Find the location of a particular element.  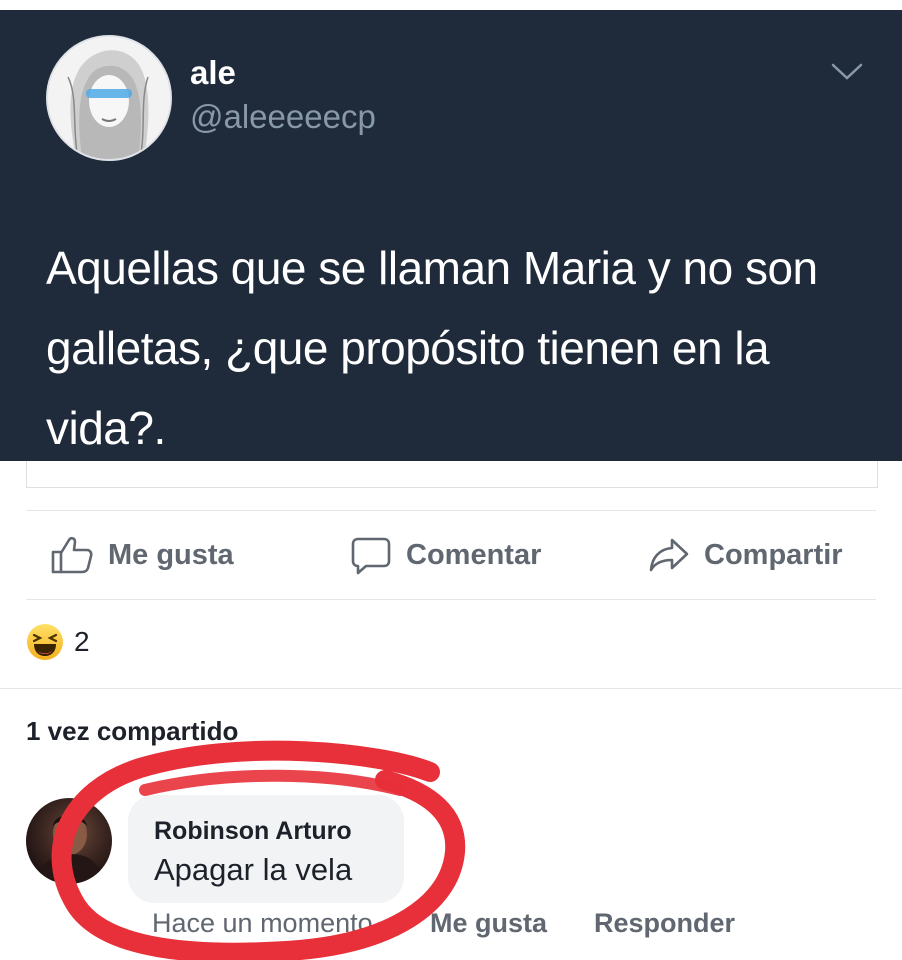

section-divider is located at coordinates (451, 688).